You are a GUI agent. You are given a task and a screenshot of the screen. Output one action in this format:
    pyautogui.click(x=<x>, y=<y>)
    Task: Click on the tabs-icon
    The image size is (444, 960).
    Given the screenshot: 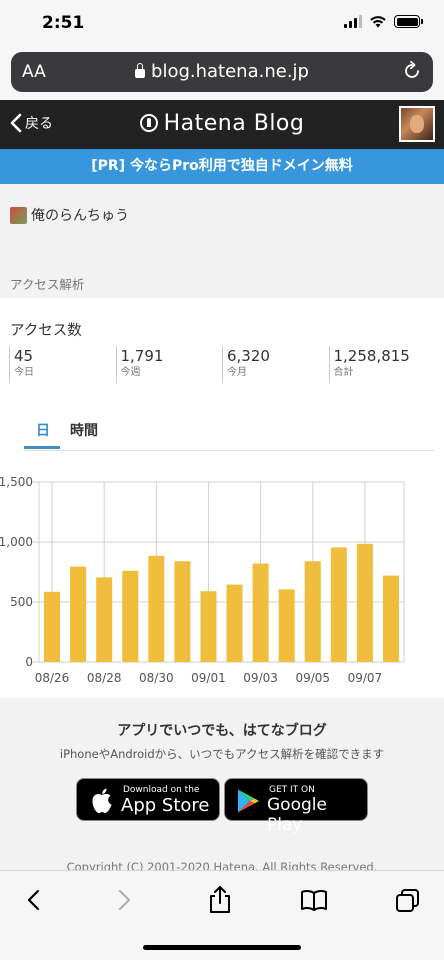 What is the action you would take?
    pyautogui.click(x=408, y=900)
    